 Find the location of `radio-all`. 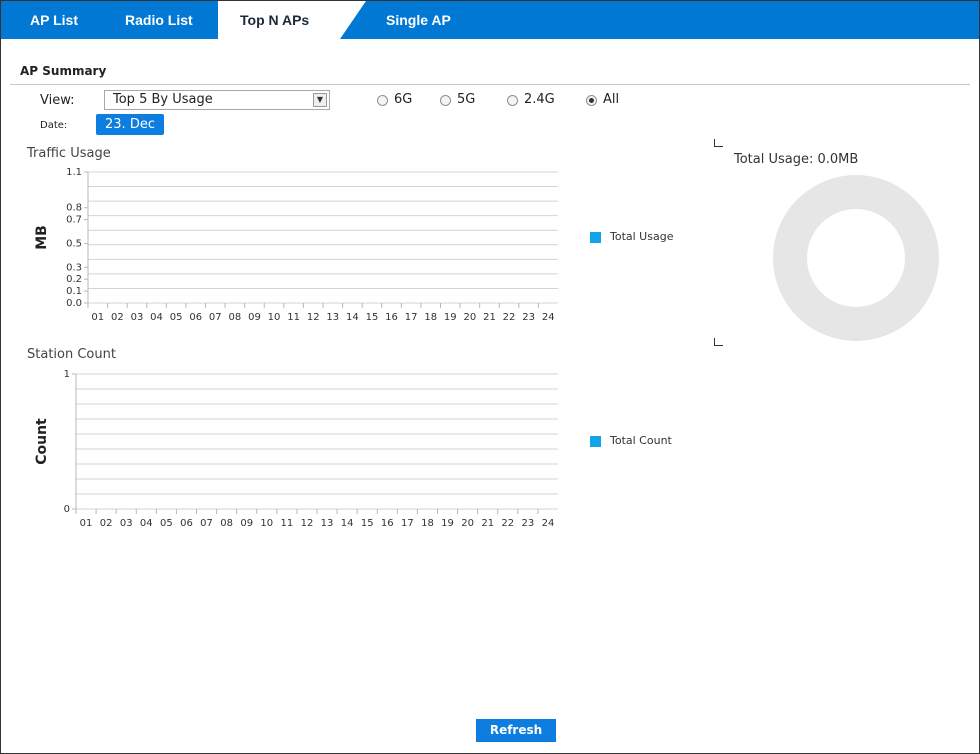

radio-all is located at coordinates (591, 100).